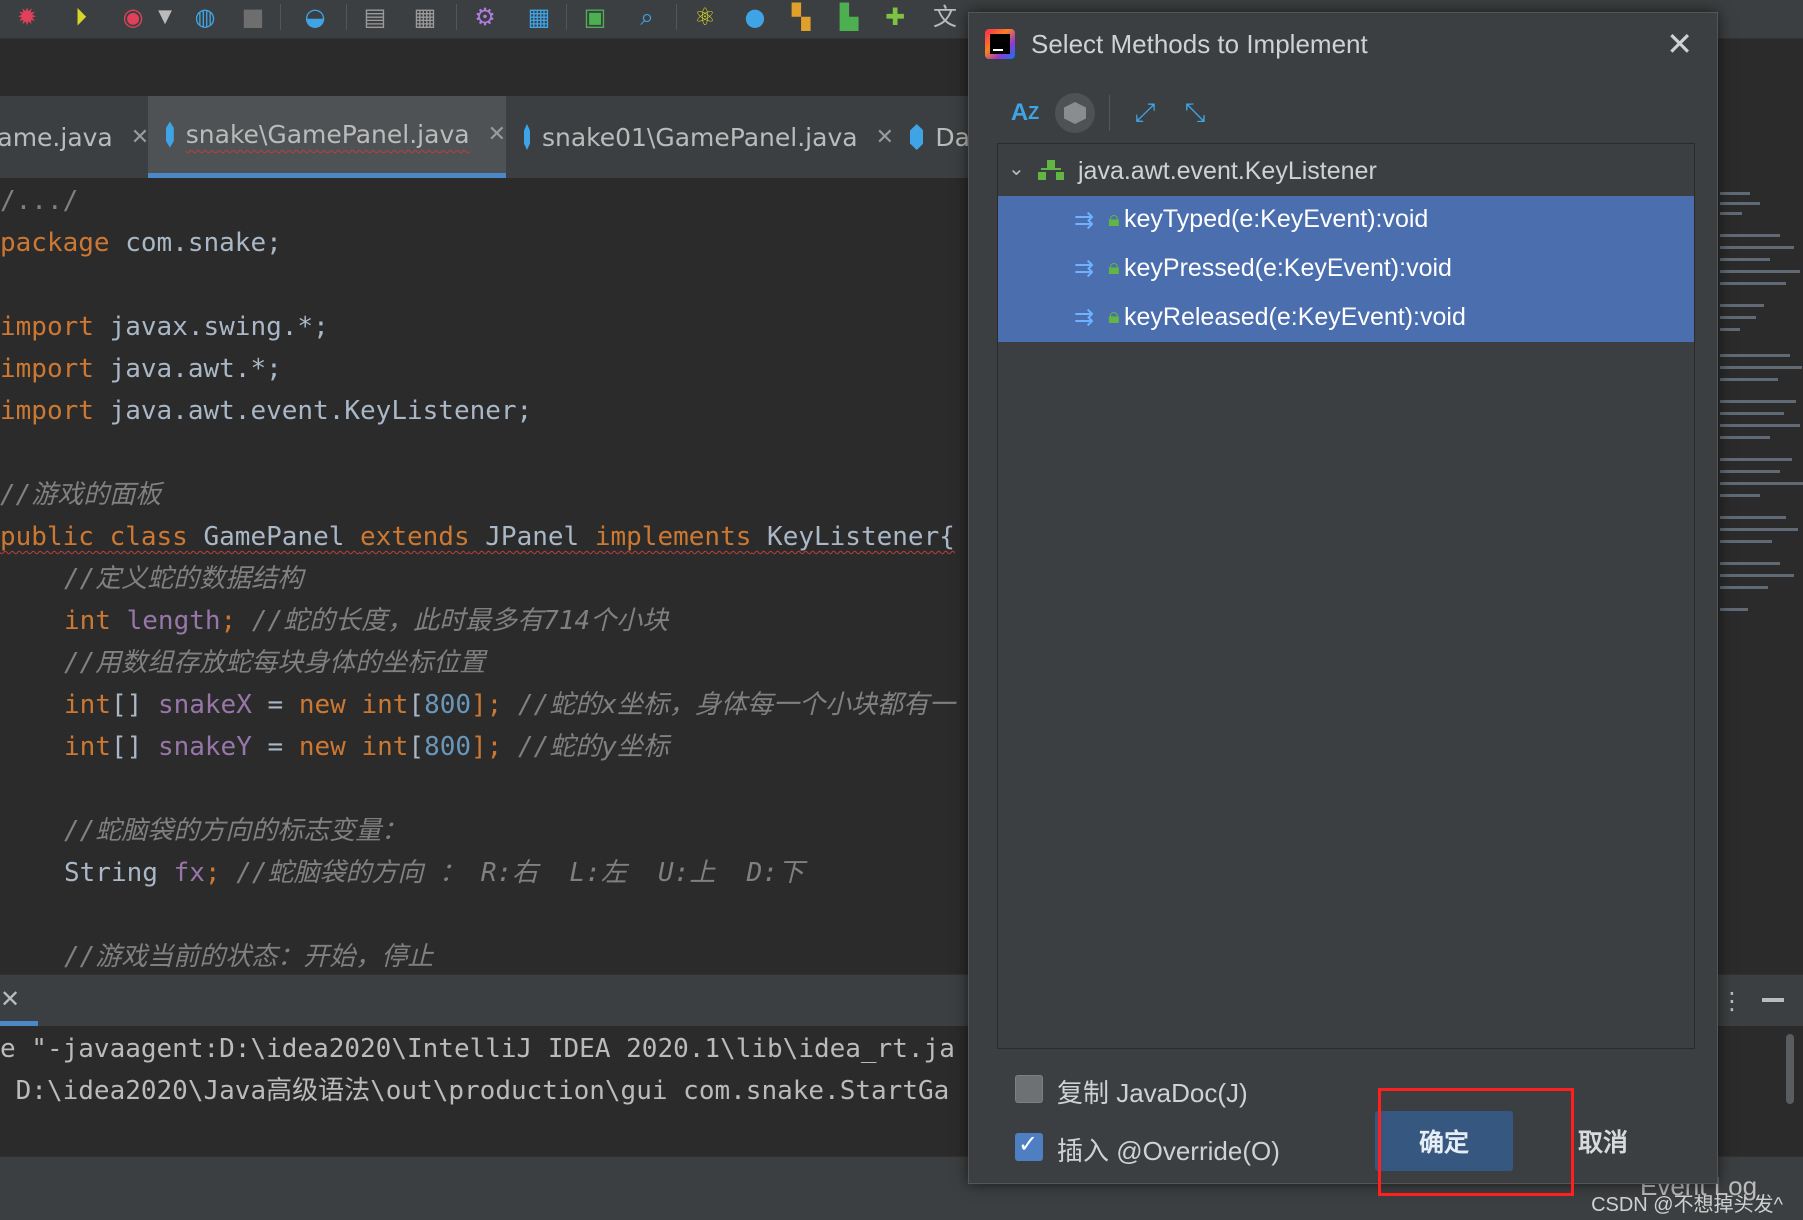 This screenshot has height=1220, width=1803. Describe the element at coordinates (1199, 44) in the screenshot. I see `dialog-title: Select Methods to Implement` at that location.